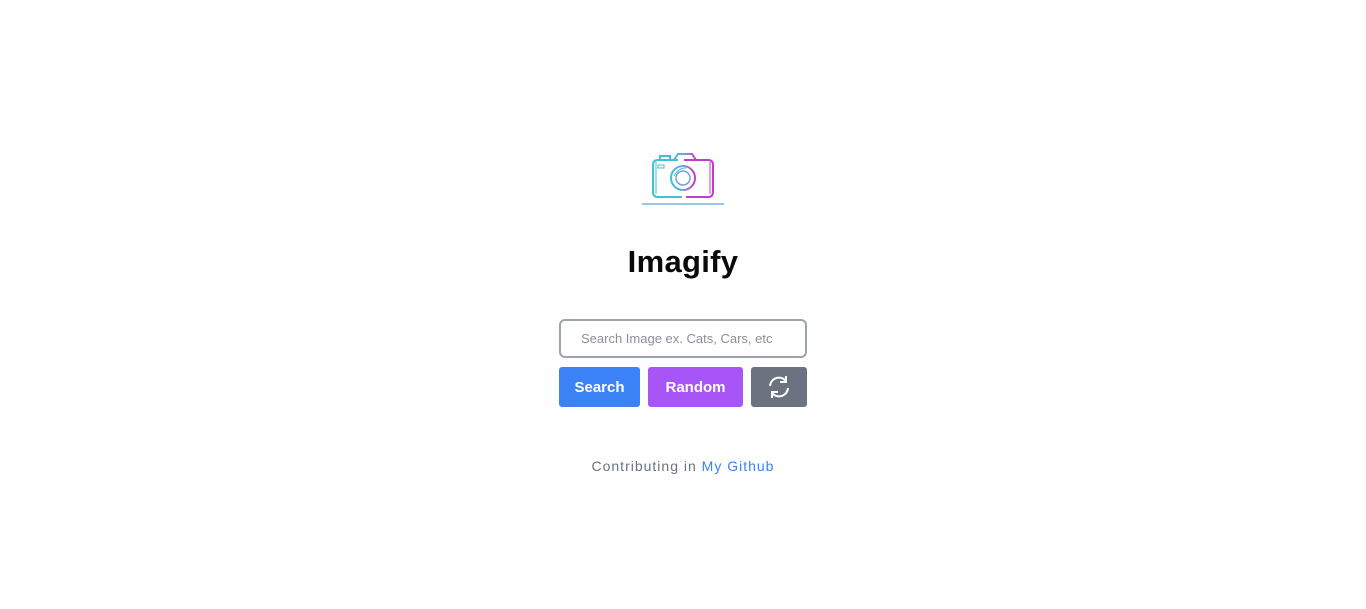 The width and height of the screenshot is (1366, 609). I want to click on footer-text: Contributing in, so click(644, 466).